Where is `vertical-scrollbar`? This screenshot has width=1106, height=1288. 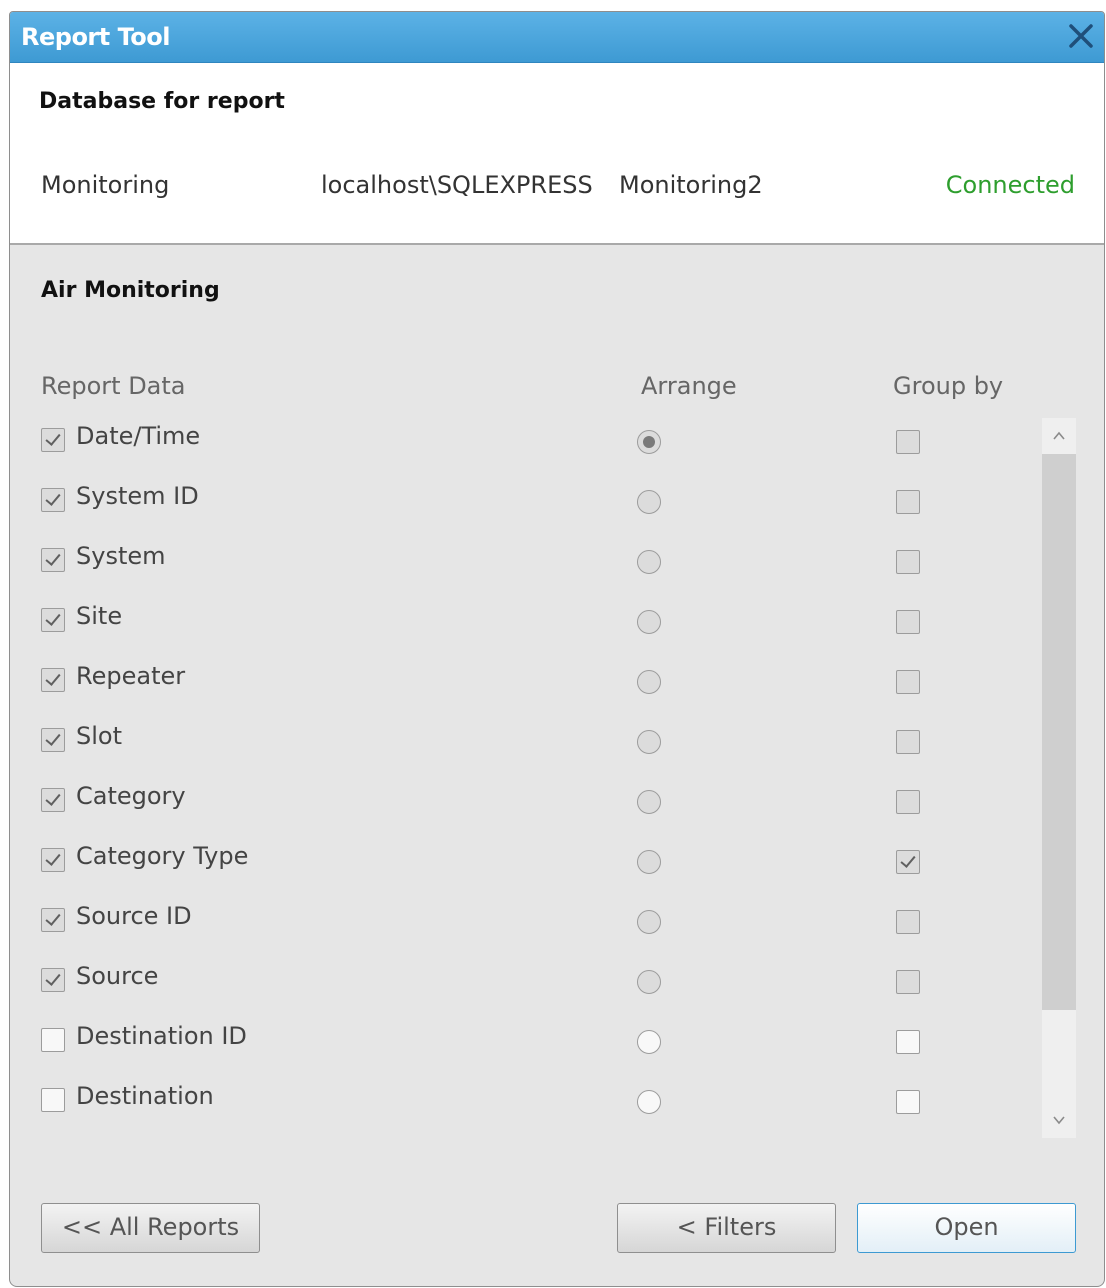 vertical-scrollbar is located at coordinates (1059, 778).